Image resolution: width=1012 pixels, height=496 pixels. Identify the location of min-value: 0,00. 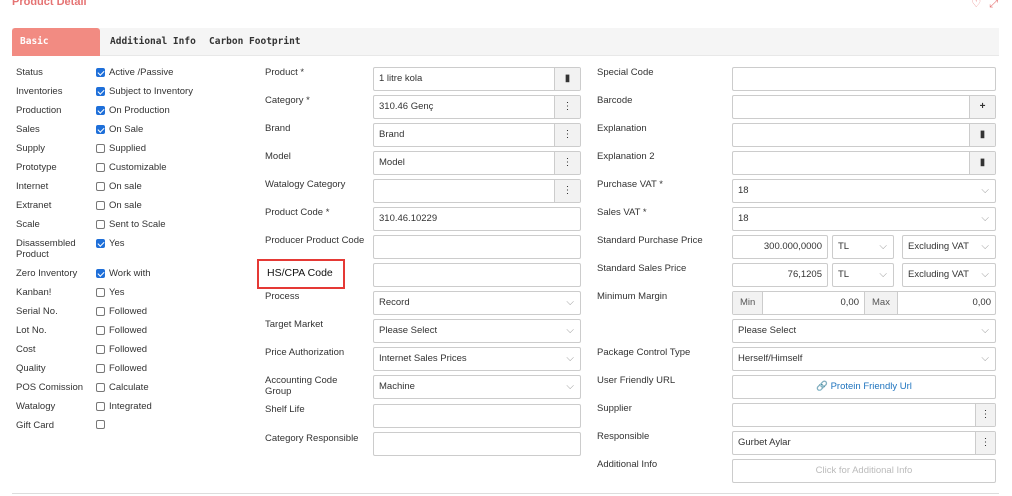
(814, 303).